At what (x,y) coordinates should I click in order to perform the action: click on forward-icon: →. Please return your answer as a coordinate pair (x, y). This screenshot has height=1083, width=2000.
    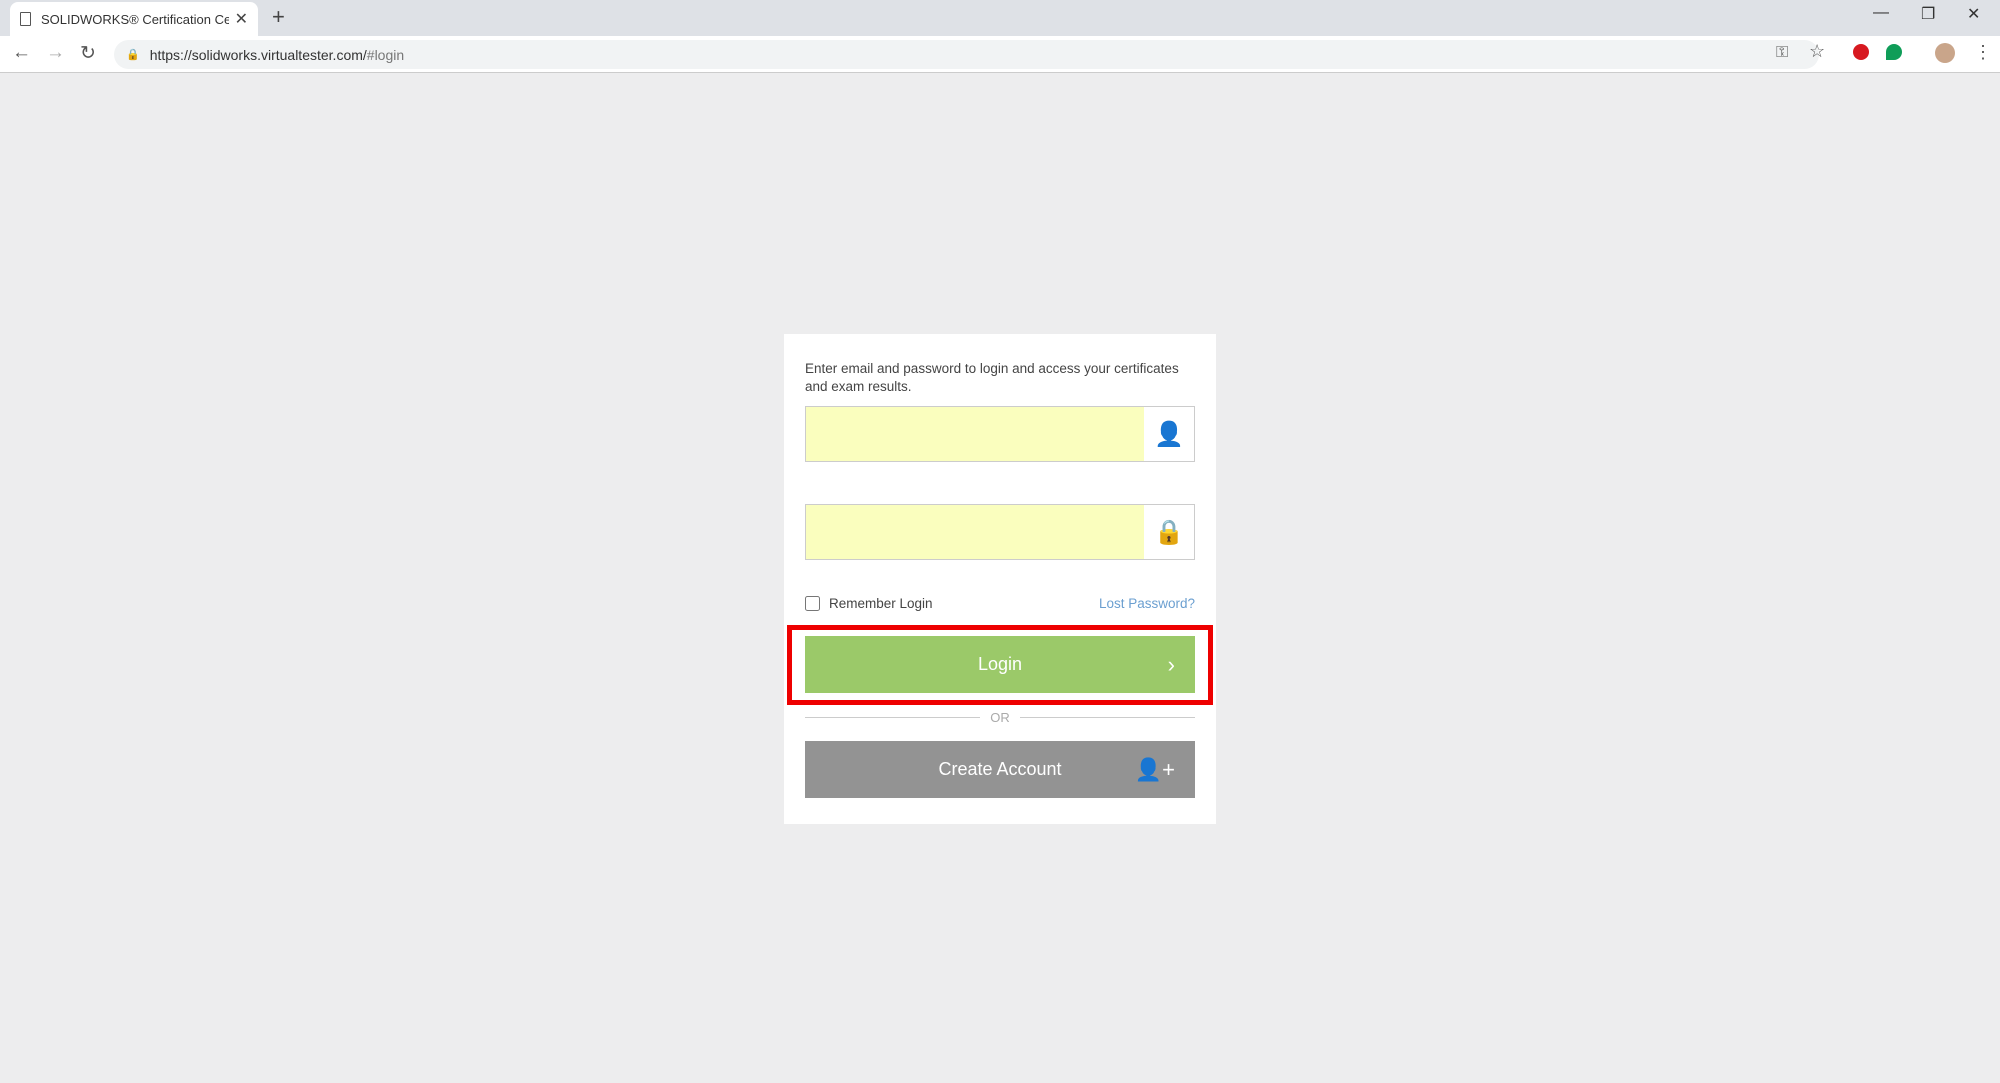
    Looking at the image, I should click on (55, 53).